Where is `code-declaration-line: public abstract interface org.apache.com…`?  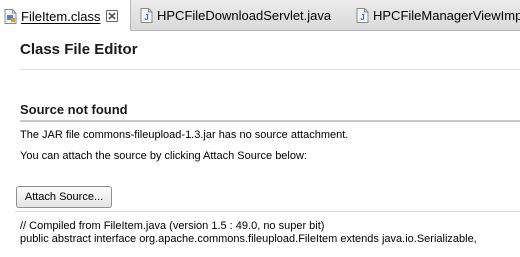 code-declaration-line: public abstract interface org.apache.com… is located at coordinates (248, 239).